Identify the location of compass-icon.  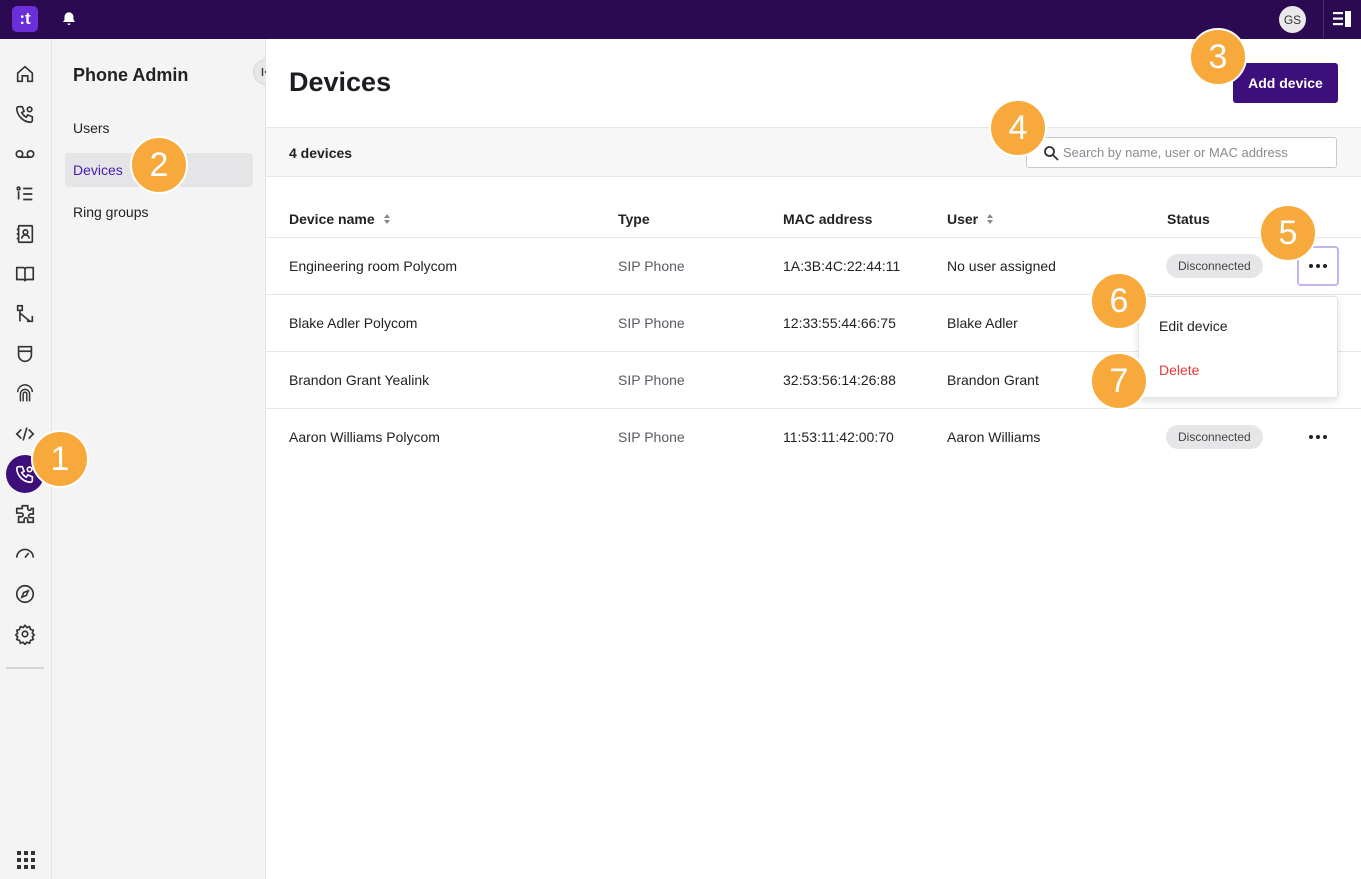
(25, 594).